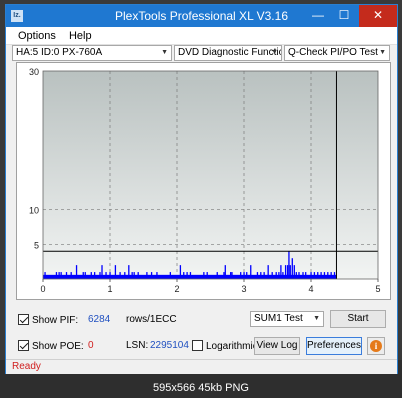 The height and width of the screenshot is (398, 402). I want to click on show-poe-label: Show POE:, so click(58, 346).